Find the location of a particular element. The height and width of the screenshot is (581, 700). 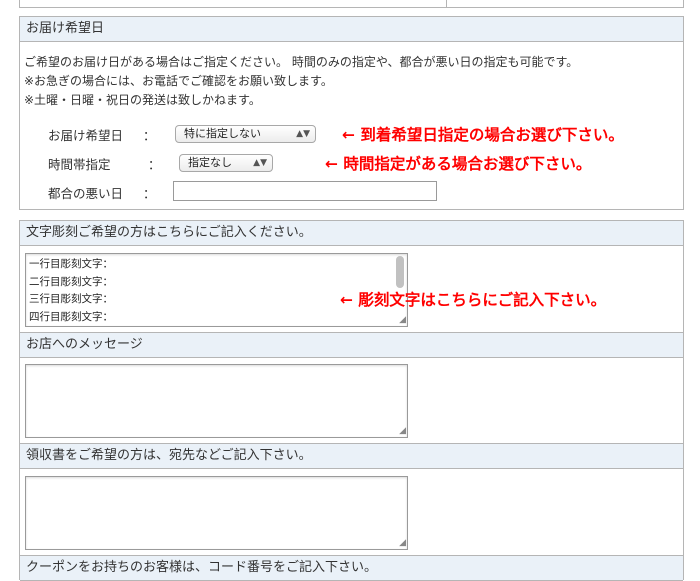

engraving-line-3: 三行目彫刻文字： is located at coordinates (71, 299).